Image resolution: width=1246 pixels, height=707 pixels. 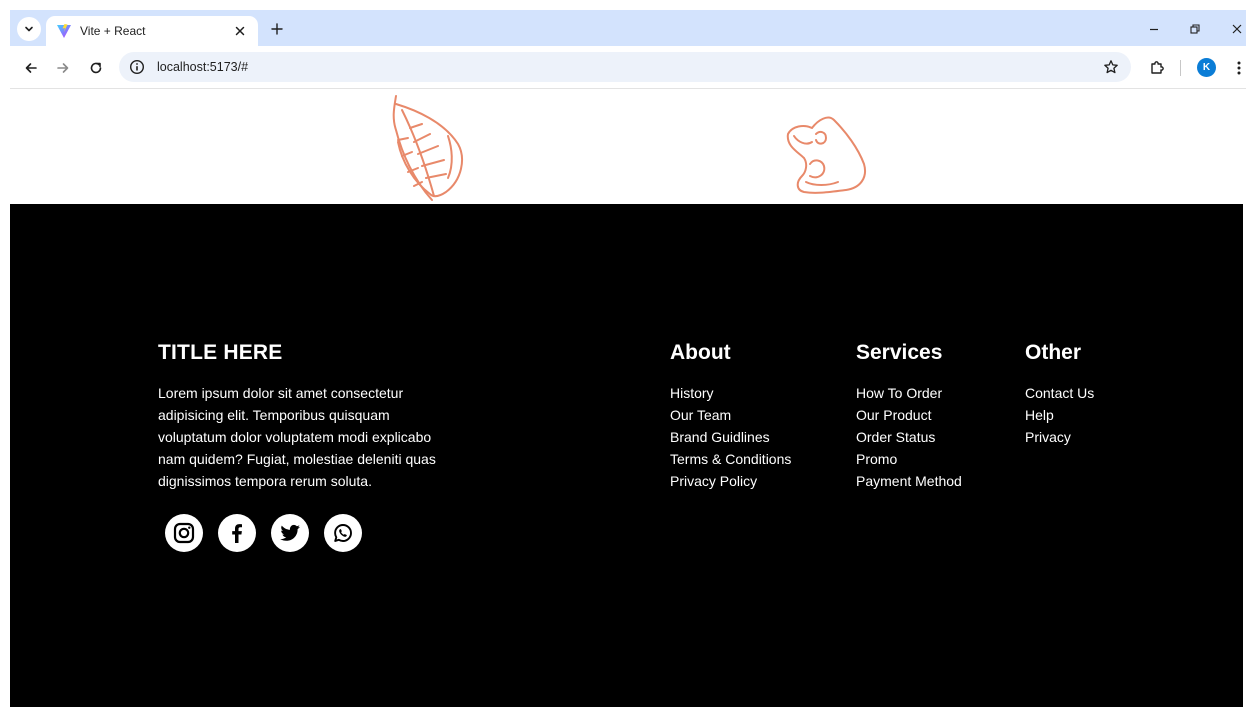 I want to click on plus-icon, so click(x=277, y=29).